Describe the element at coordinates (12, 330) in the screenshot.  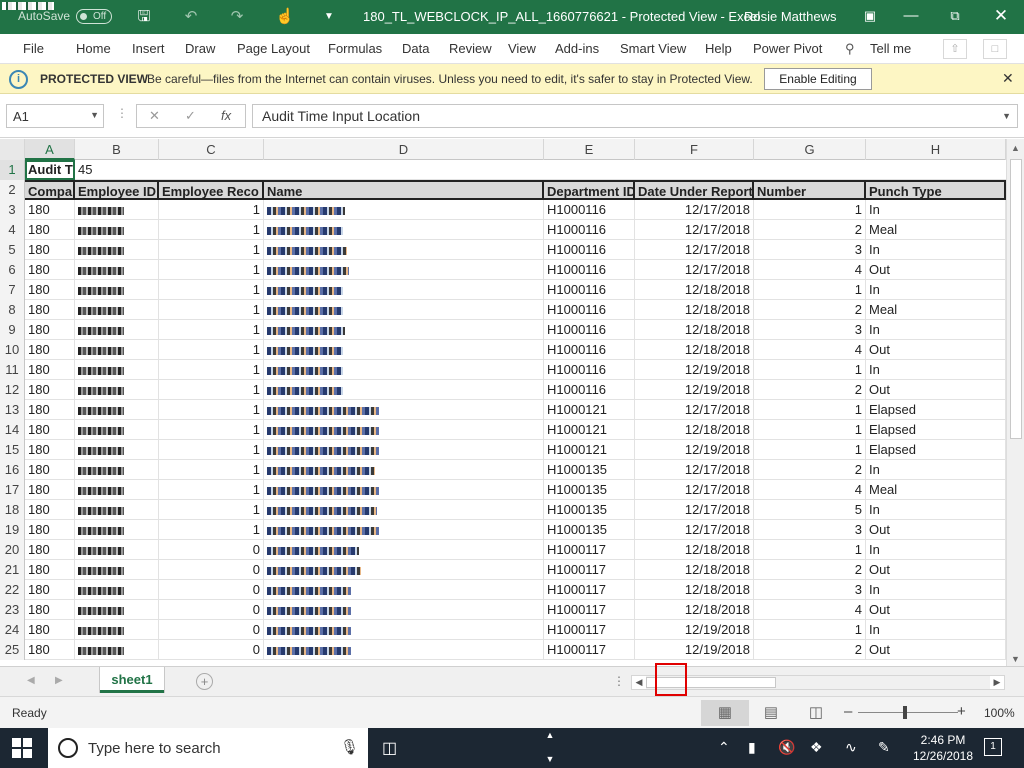
I see `row-header: 9` at that location.